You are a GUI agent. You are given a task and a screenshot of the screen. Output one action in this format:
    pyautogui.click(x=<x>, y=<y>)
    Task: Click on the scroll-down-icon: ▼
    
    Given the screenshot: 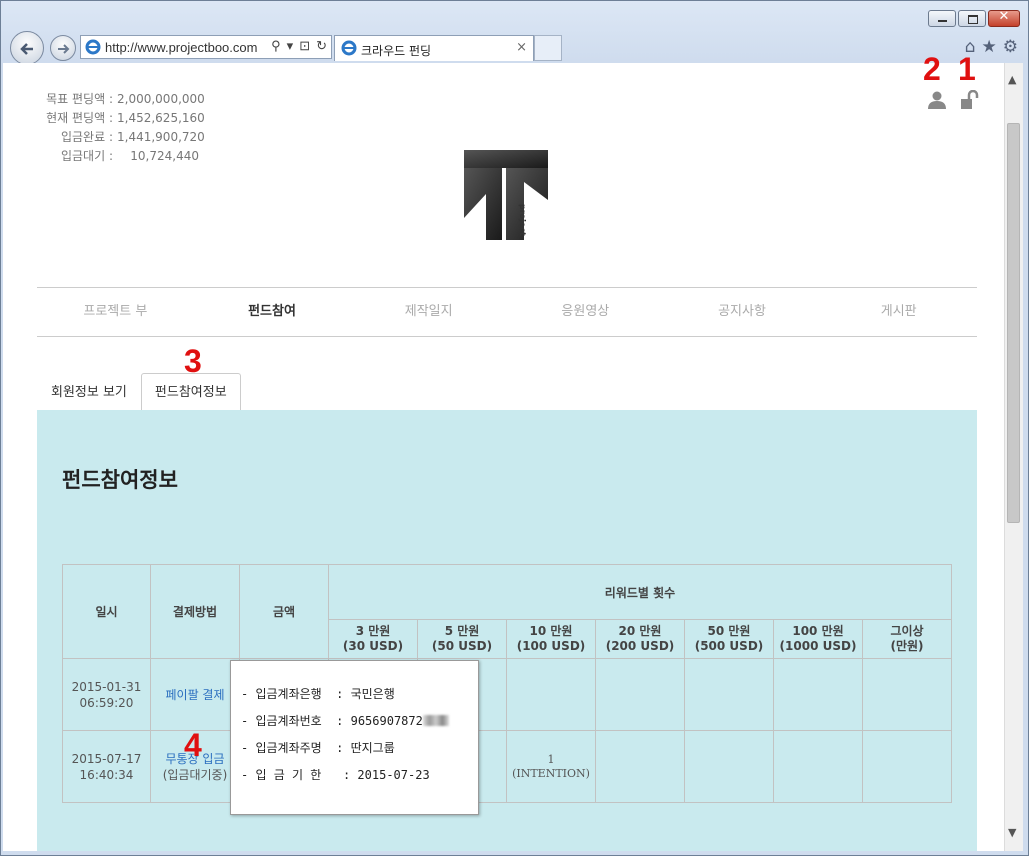 What is the action you would take?
    pyautogui.click(x=1012, y=832)
    